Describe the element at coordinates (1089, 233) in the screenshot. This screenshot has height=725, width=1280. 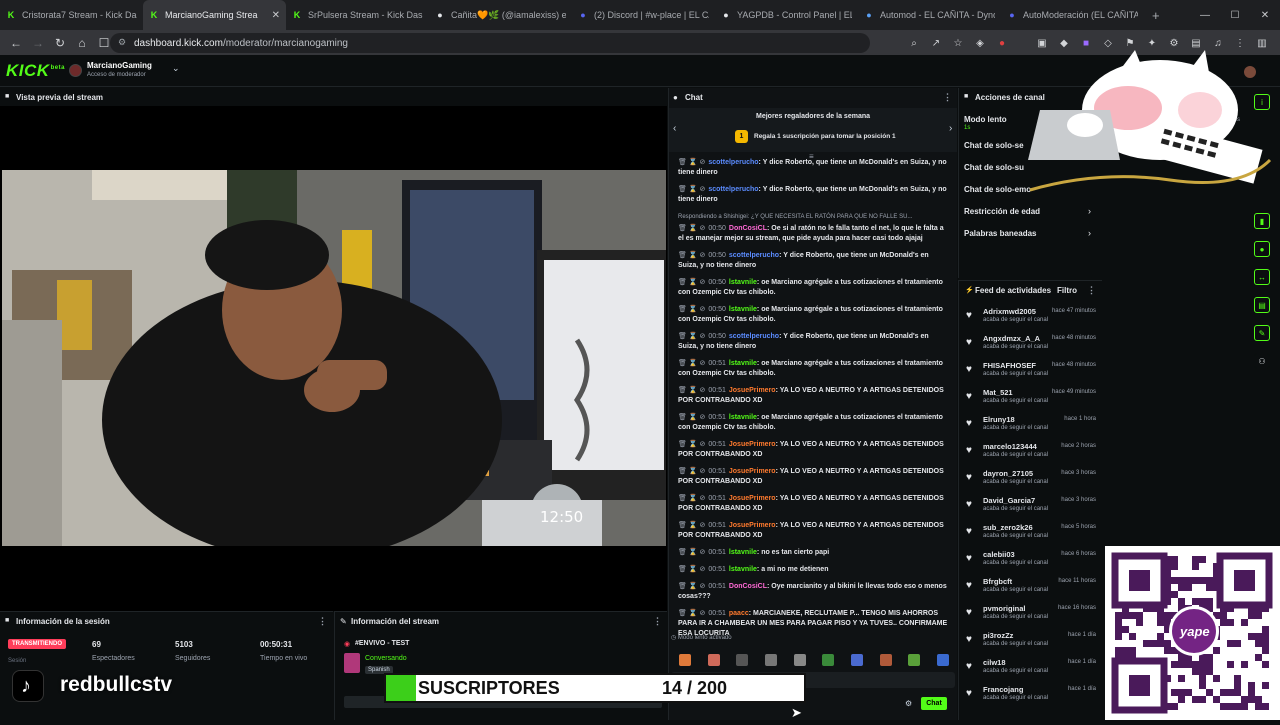
I see `banned-words-chevron-icon: ›` at that location.